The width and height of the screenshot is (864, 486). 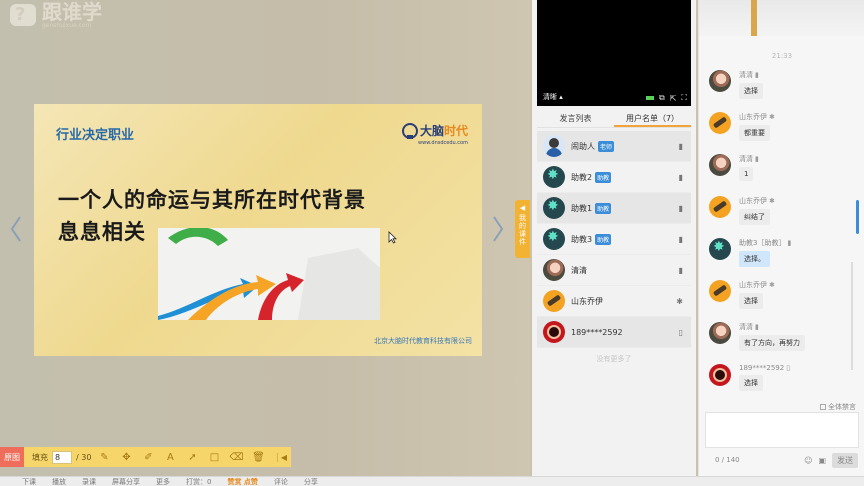 I want to click on my-courseware-tab: ◀ 我的课件, so click(x=522, y=229).